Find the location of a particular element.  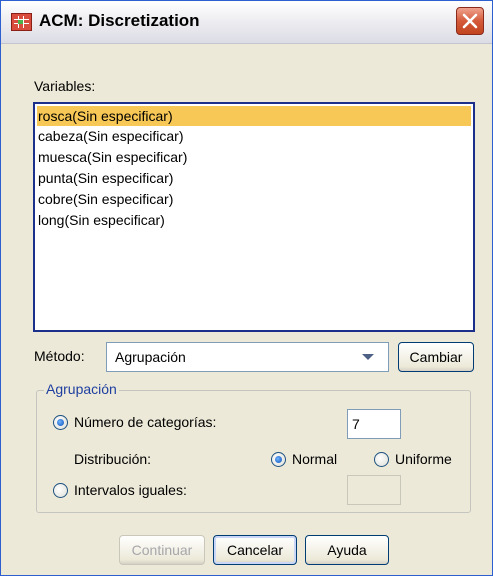

cancel-button: Cancelar is located at coordinates (255, 550).